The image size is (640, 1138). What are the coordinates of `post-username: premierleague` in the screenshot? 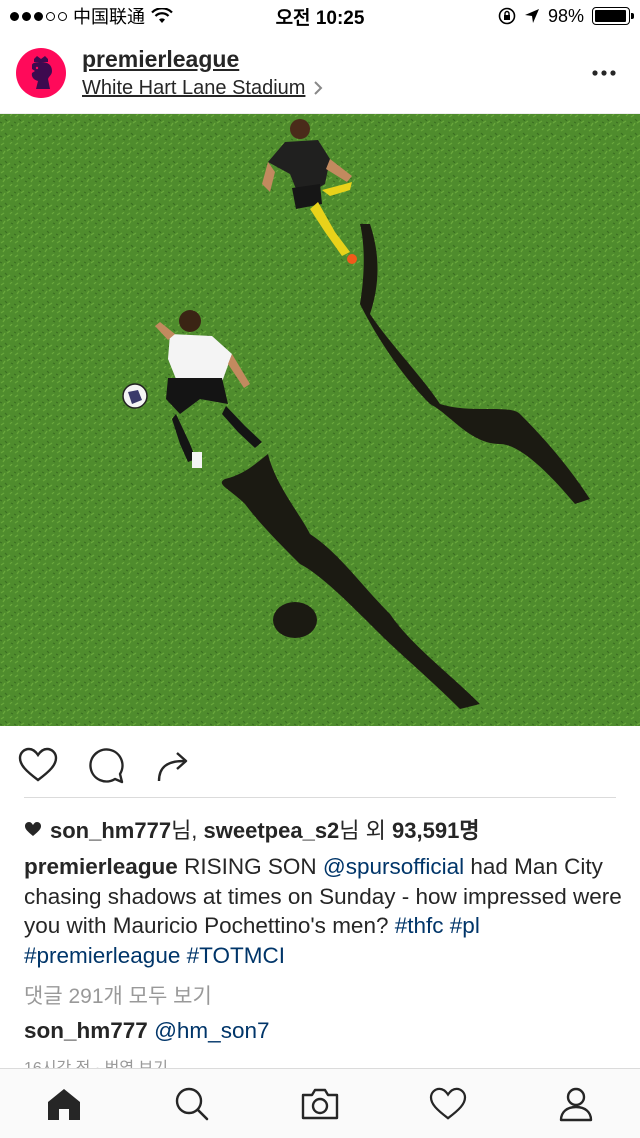 It's located at (333, 59).